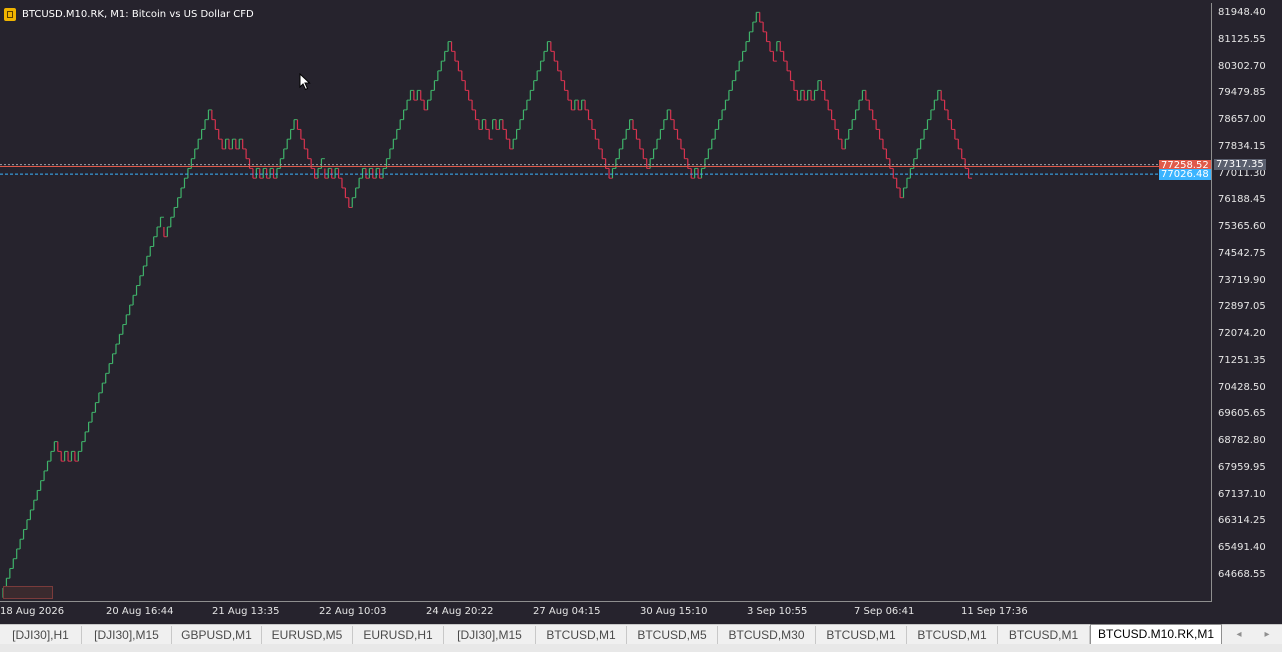  What do you see at coordinates (41, 635) in the screenshot?
I see `chart-tab: [DJI30],H1` at bounding box center [41, 635].